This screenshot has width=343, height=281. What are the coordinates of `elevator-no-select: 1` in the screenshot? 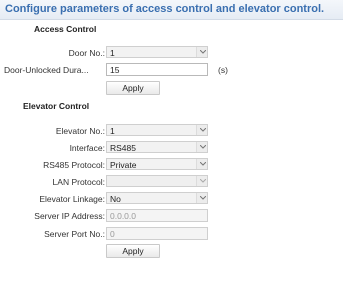 It's located at (157, 130).